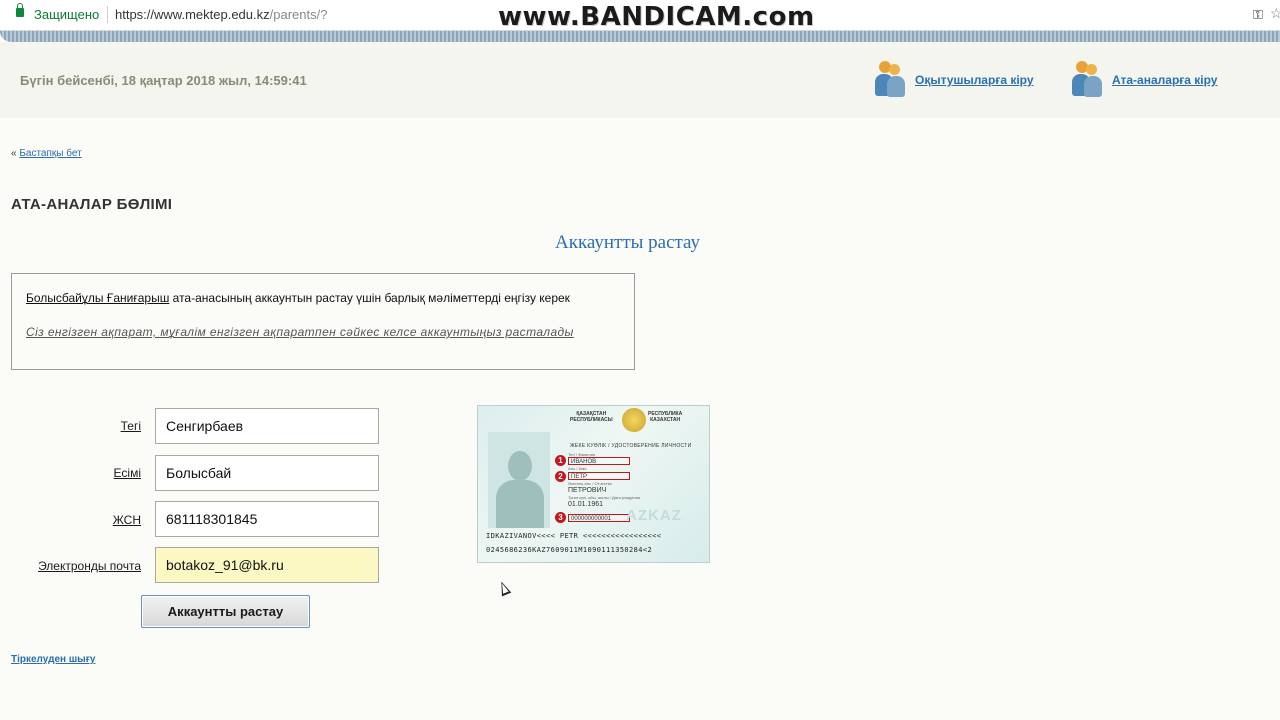 This screenshot has width=1280, height=720. Describe the element at coordinates (599, 476) in the screenshot. I see `card-name: ПЕТР` at that location.